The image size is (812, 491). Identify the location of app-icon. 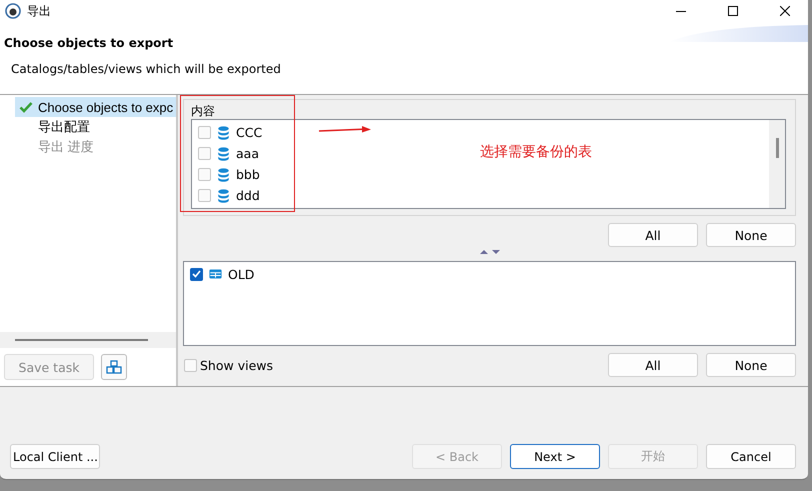
(13, 11).